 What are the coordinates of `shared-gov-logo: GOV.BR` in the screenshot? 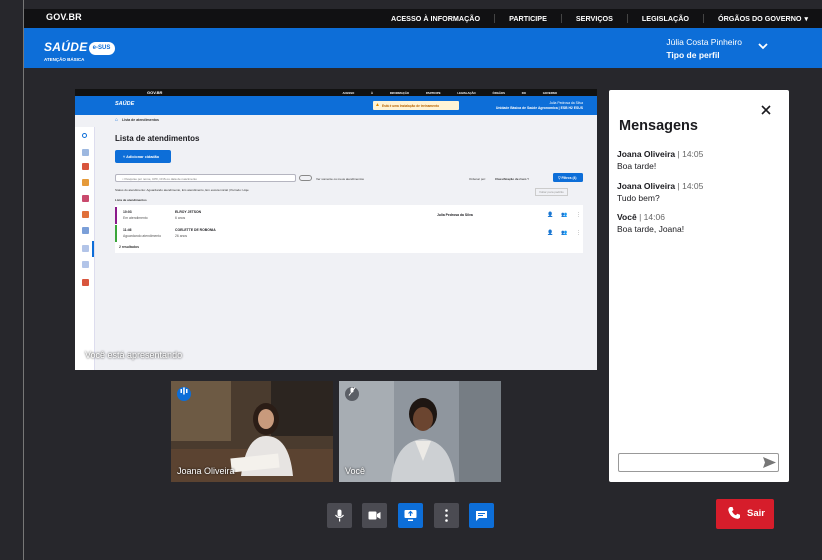 It's located at (155, 92).